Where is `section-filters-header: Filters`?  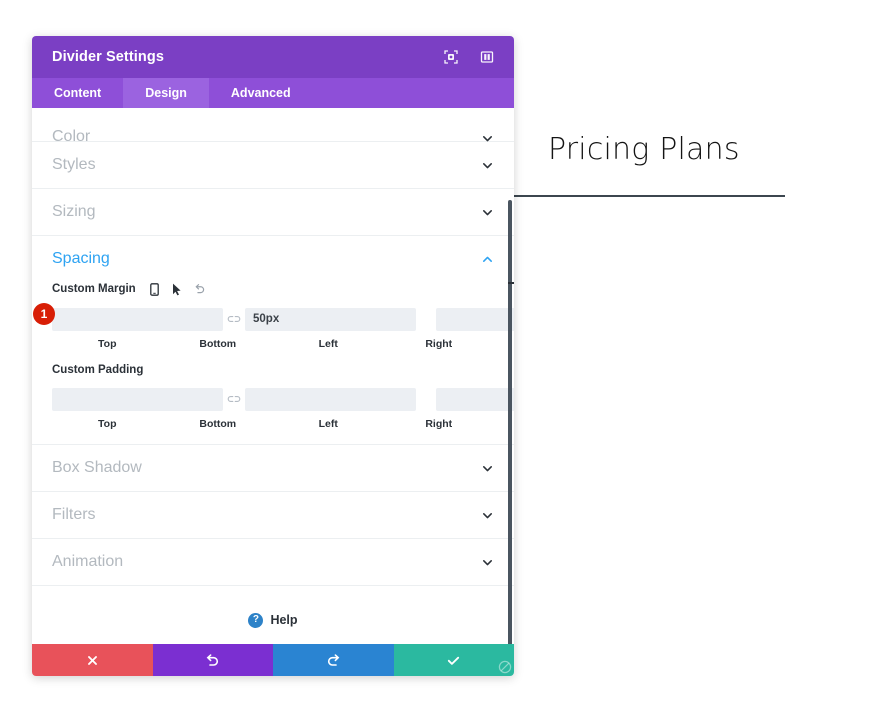
section-filters-header: Filters is located at coordinates (273, 515).